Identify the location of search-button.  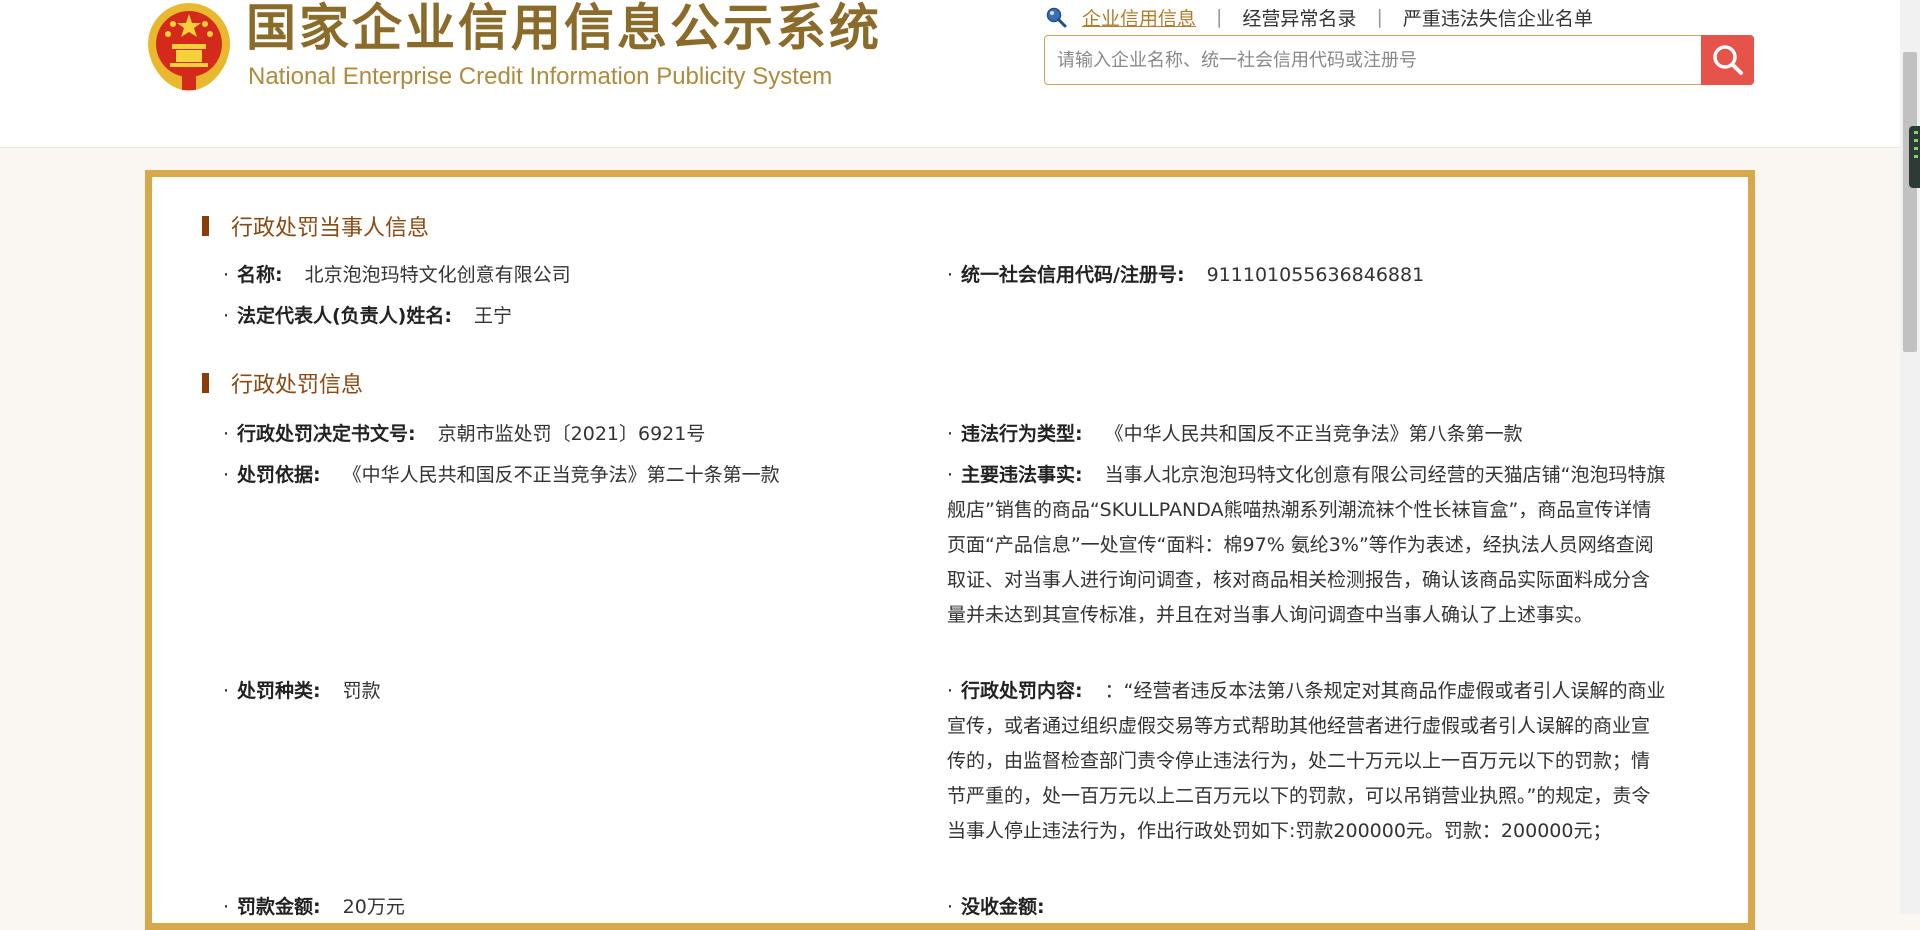
(1727, 60).